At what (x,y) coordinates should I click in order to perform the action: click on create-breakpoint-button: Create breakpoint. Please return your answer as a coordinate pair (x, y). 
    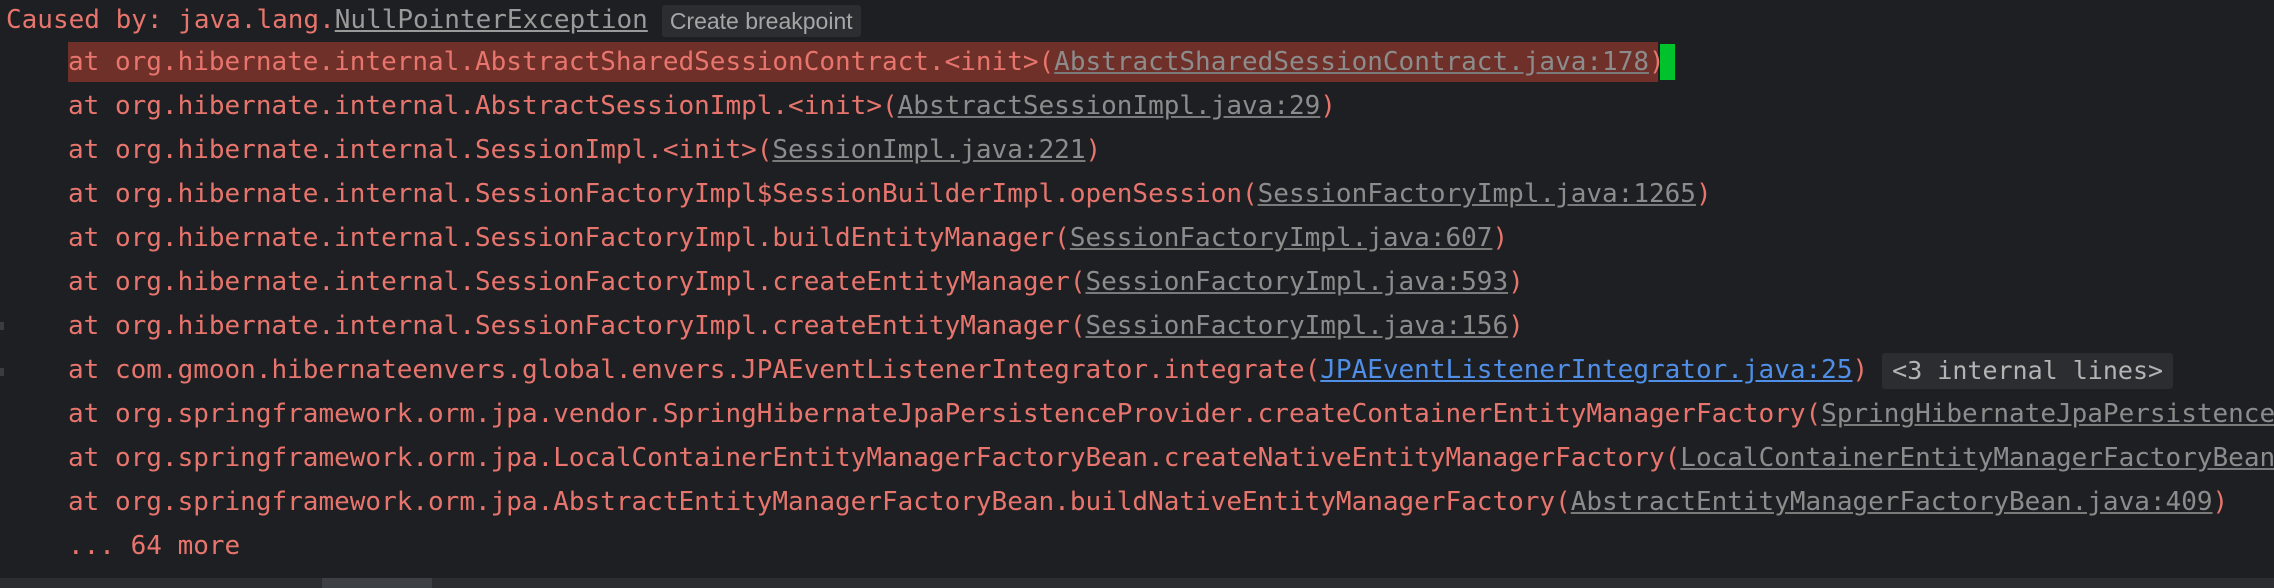
    Looking at the image, I should click on (761, 20).